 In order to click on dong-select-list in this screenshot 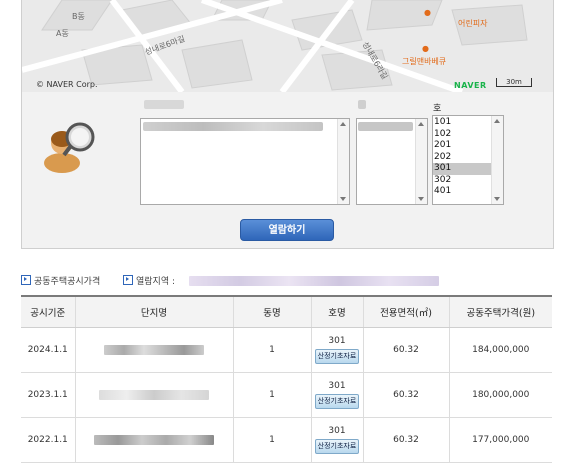, I will do `click(392, 161)`.